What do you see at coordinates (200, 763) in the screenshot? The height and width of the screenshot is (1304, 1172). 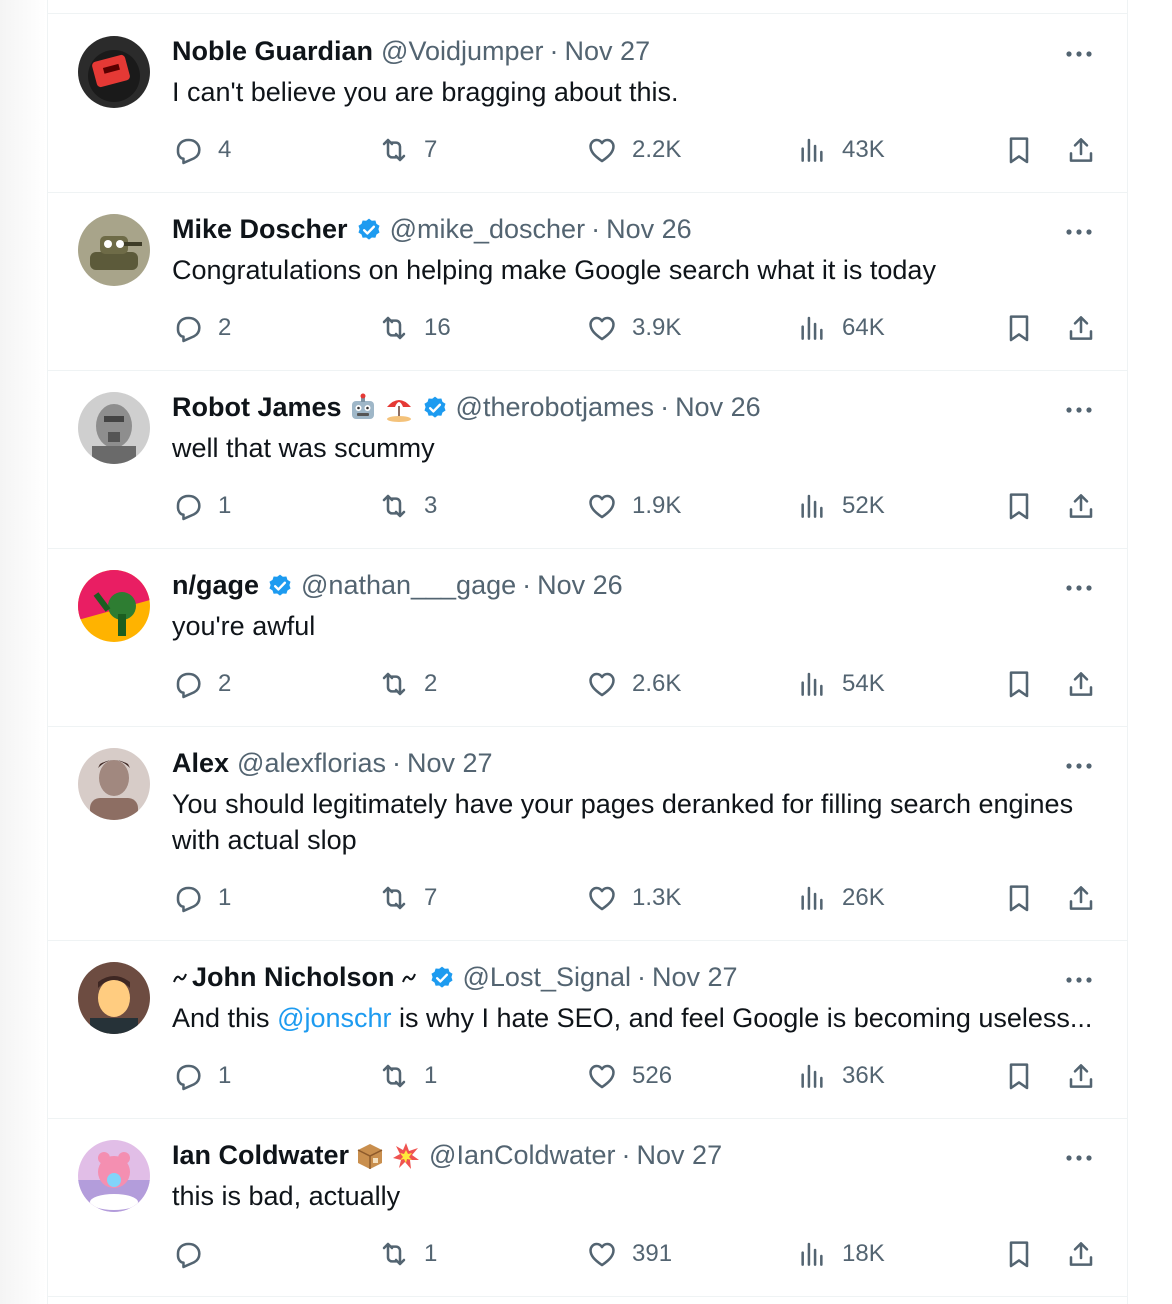 I see `display-name: Alex` at bounding box center [200, 763].